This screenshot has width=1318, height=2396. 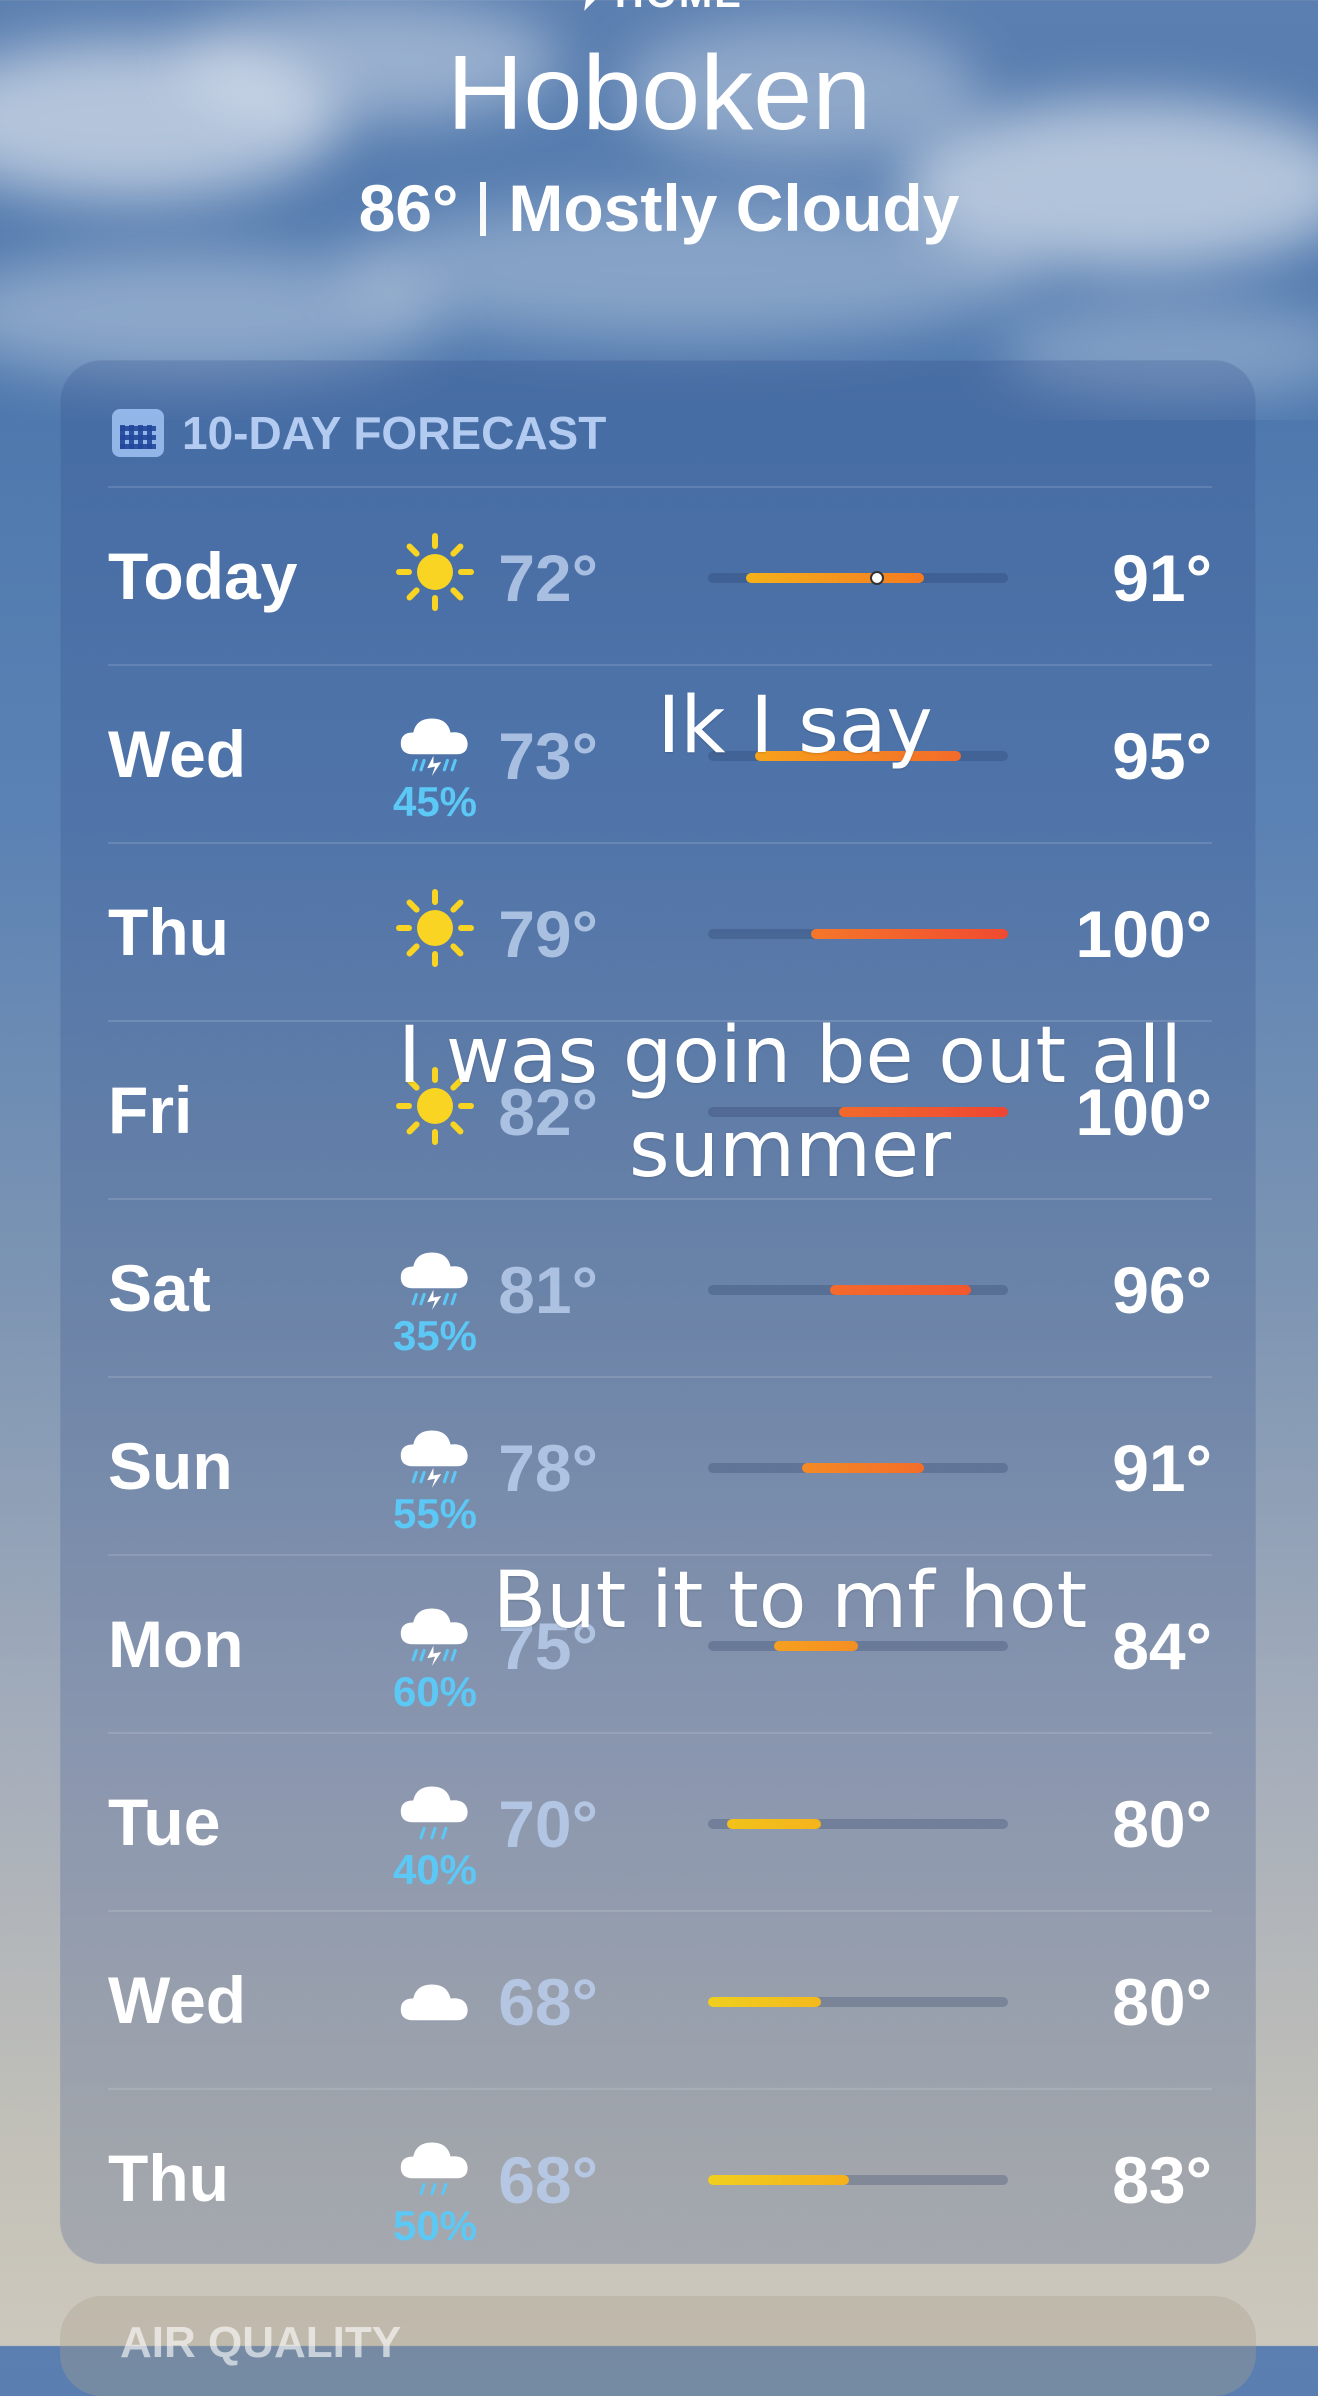 I want to click on current-conditions: 86° Mostly Cloudy, so click(x=659, y=208).